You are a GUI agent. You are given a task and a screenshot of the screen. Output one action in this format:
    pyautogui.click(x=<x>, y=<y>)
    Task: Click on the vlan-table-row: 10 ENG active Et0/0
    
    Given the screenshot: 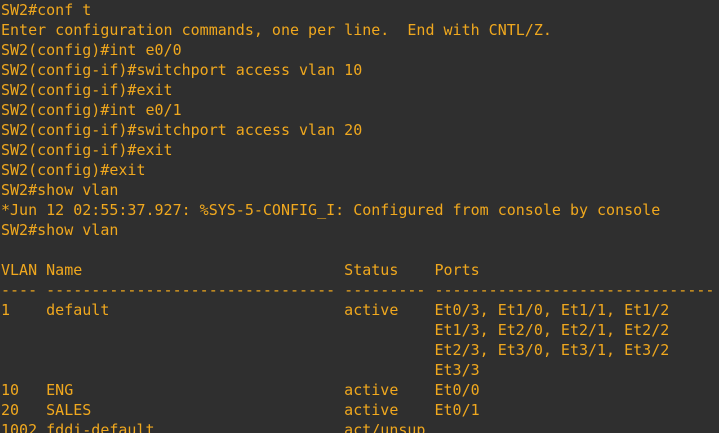 What is the action you would take?
    pyautogui.click(x=240, y=390)
    